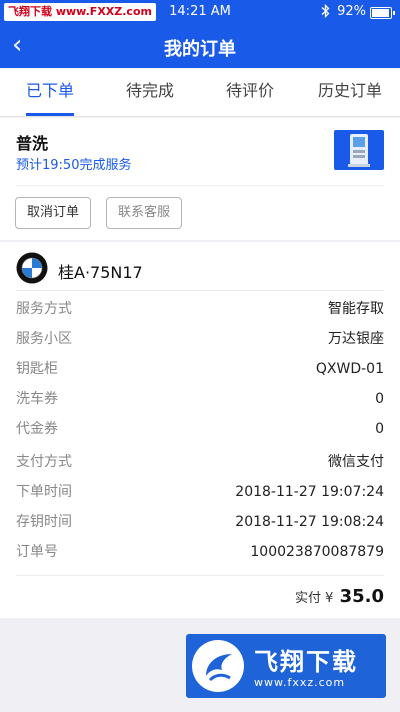 This screenshot has height=712, width=400. Describe the element at coordinates (32, 270) in the screenshot. I see `bmw-logo-icon` at that location.